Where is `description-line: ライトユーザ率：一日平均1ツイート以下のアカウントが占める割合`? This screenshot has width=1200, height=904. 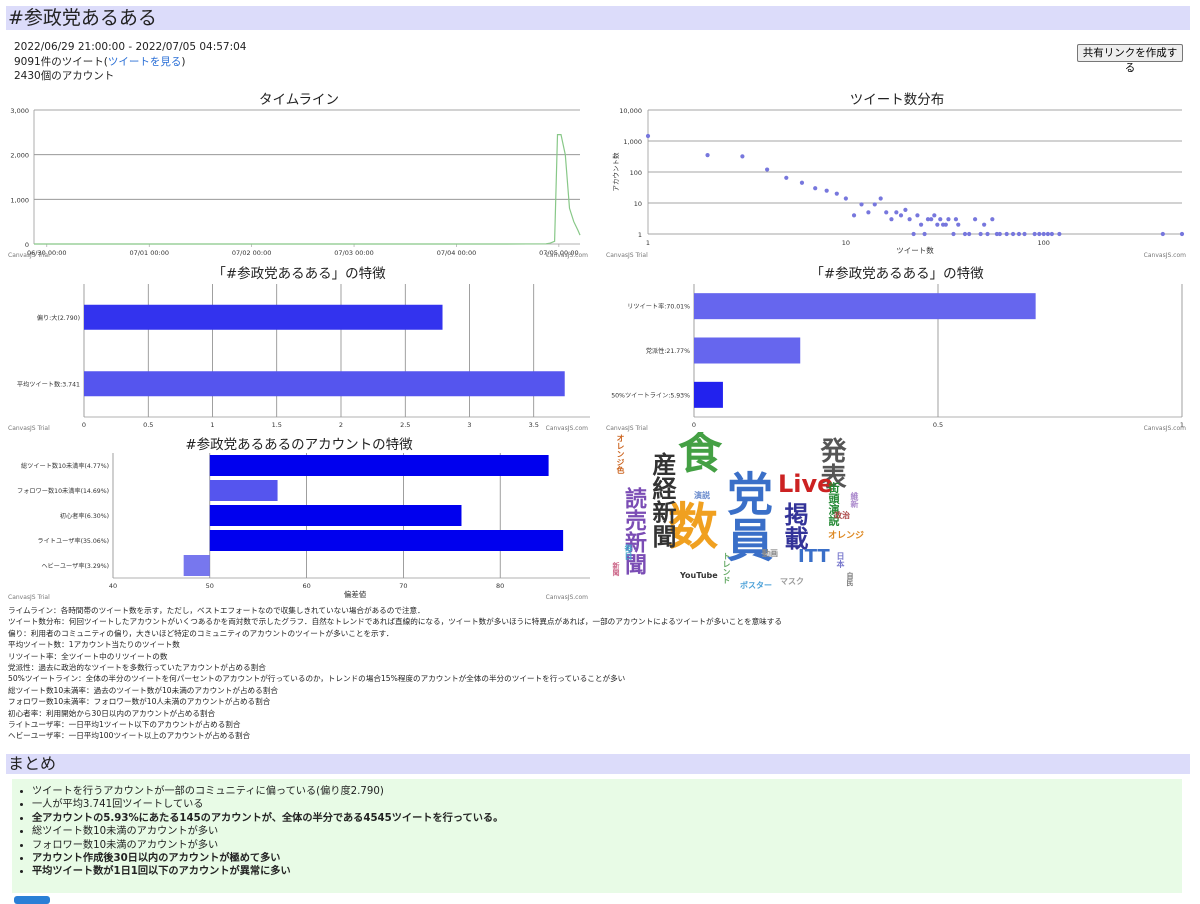 description-line: ライトユーザ率：一日平均1ツイート以下のアカウントが占める割合 is located at coordinates (124, 725).